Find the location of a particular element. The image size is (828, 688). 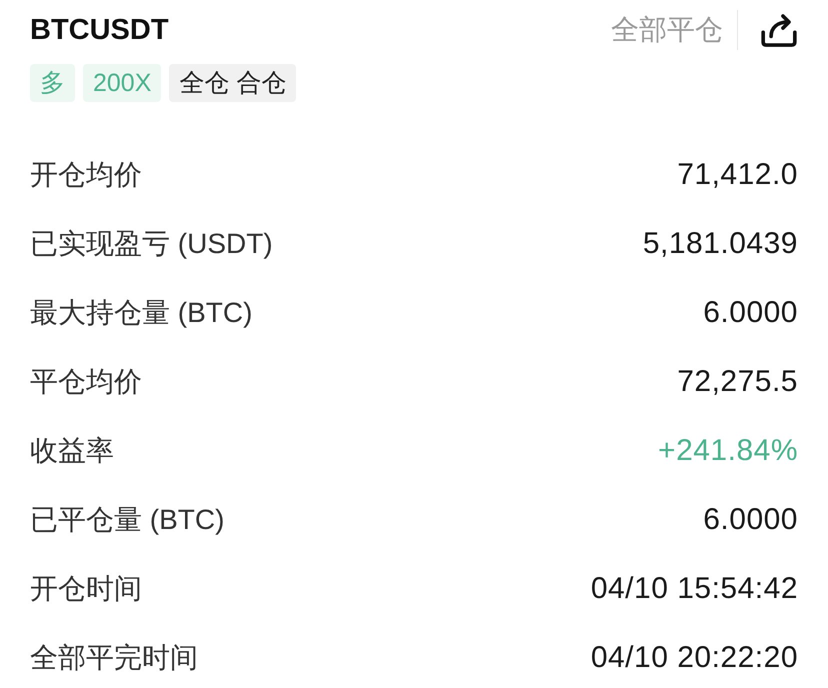

tag: 200X is located at coordinates (122, 83).